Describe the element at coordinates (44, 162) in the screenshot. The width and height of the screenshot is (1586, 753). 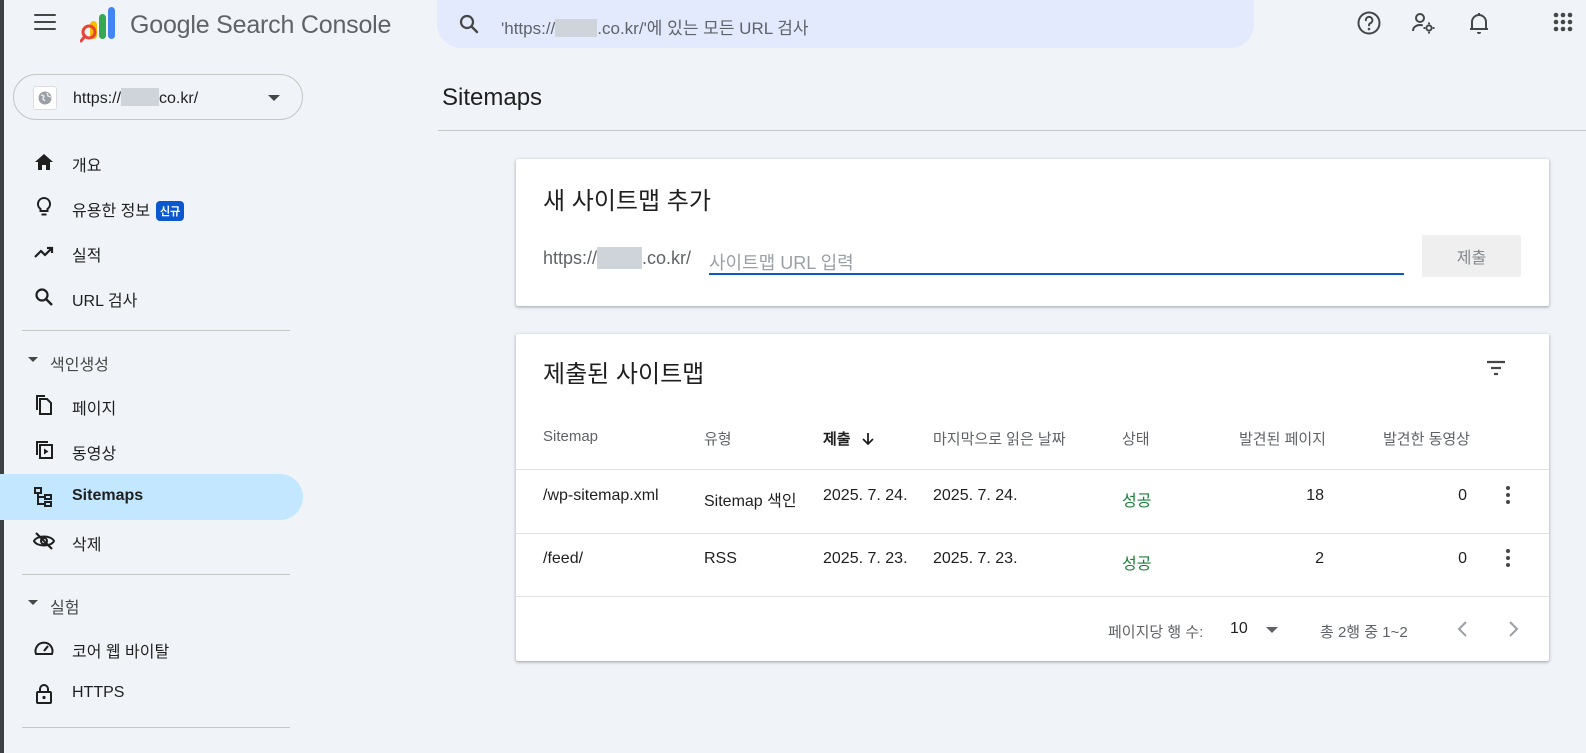
I see `home-icon` at that location.